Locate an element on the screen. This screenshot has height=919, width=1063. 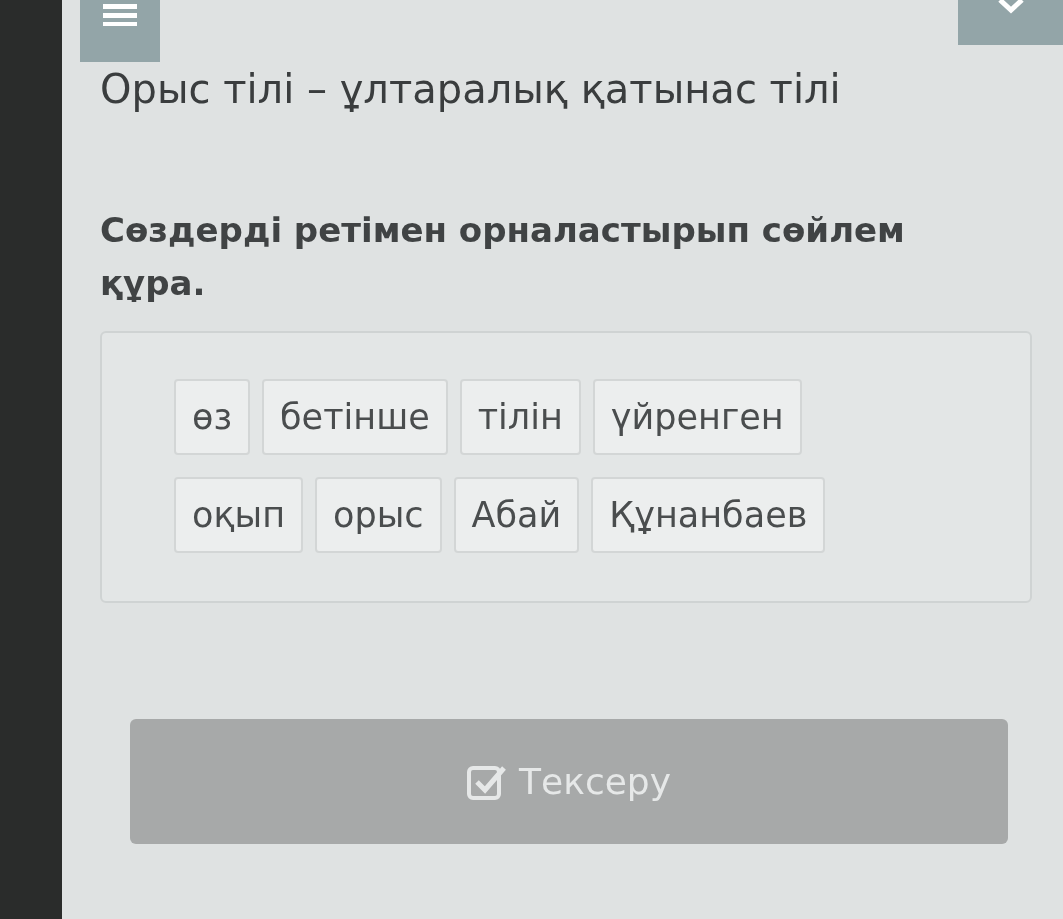
menu-button is located at coordinates (120, 31).